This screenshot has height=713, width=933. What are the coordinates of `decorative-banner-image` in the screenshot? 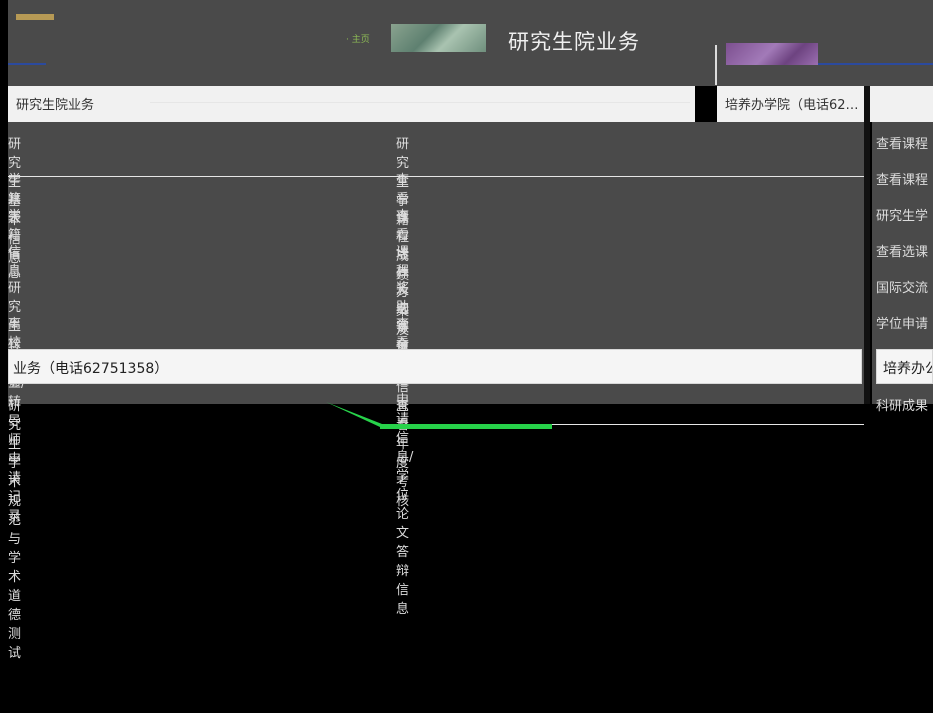 It's located at (772, 54).